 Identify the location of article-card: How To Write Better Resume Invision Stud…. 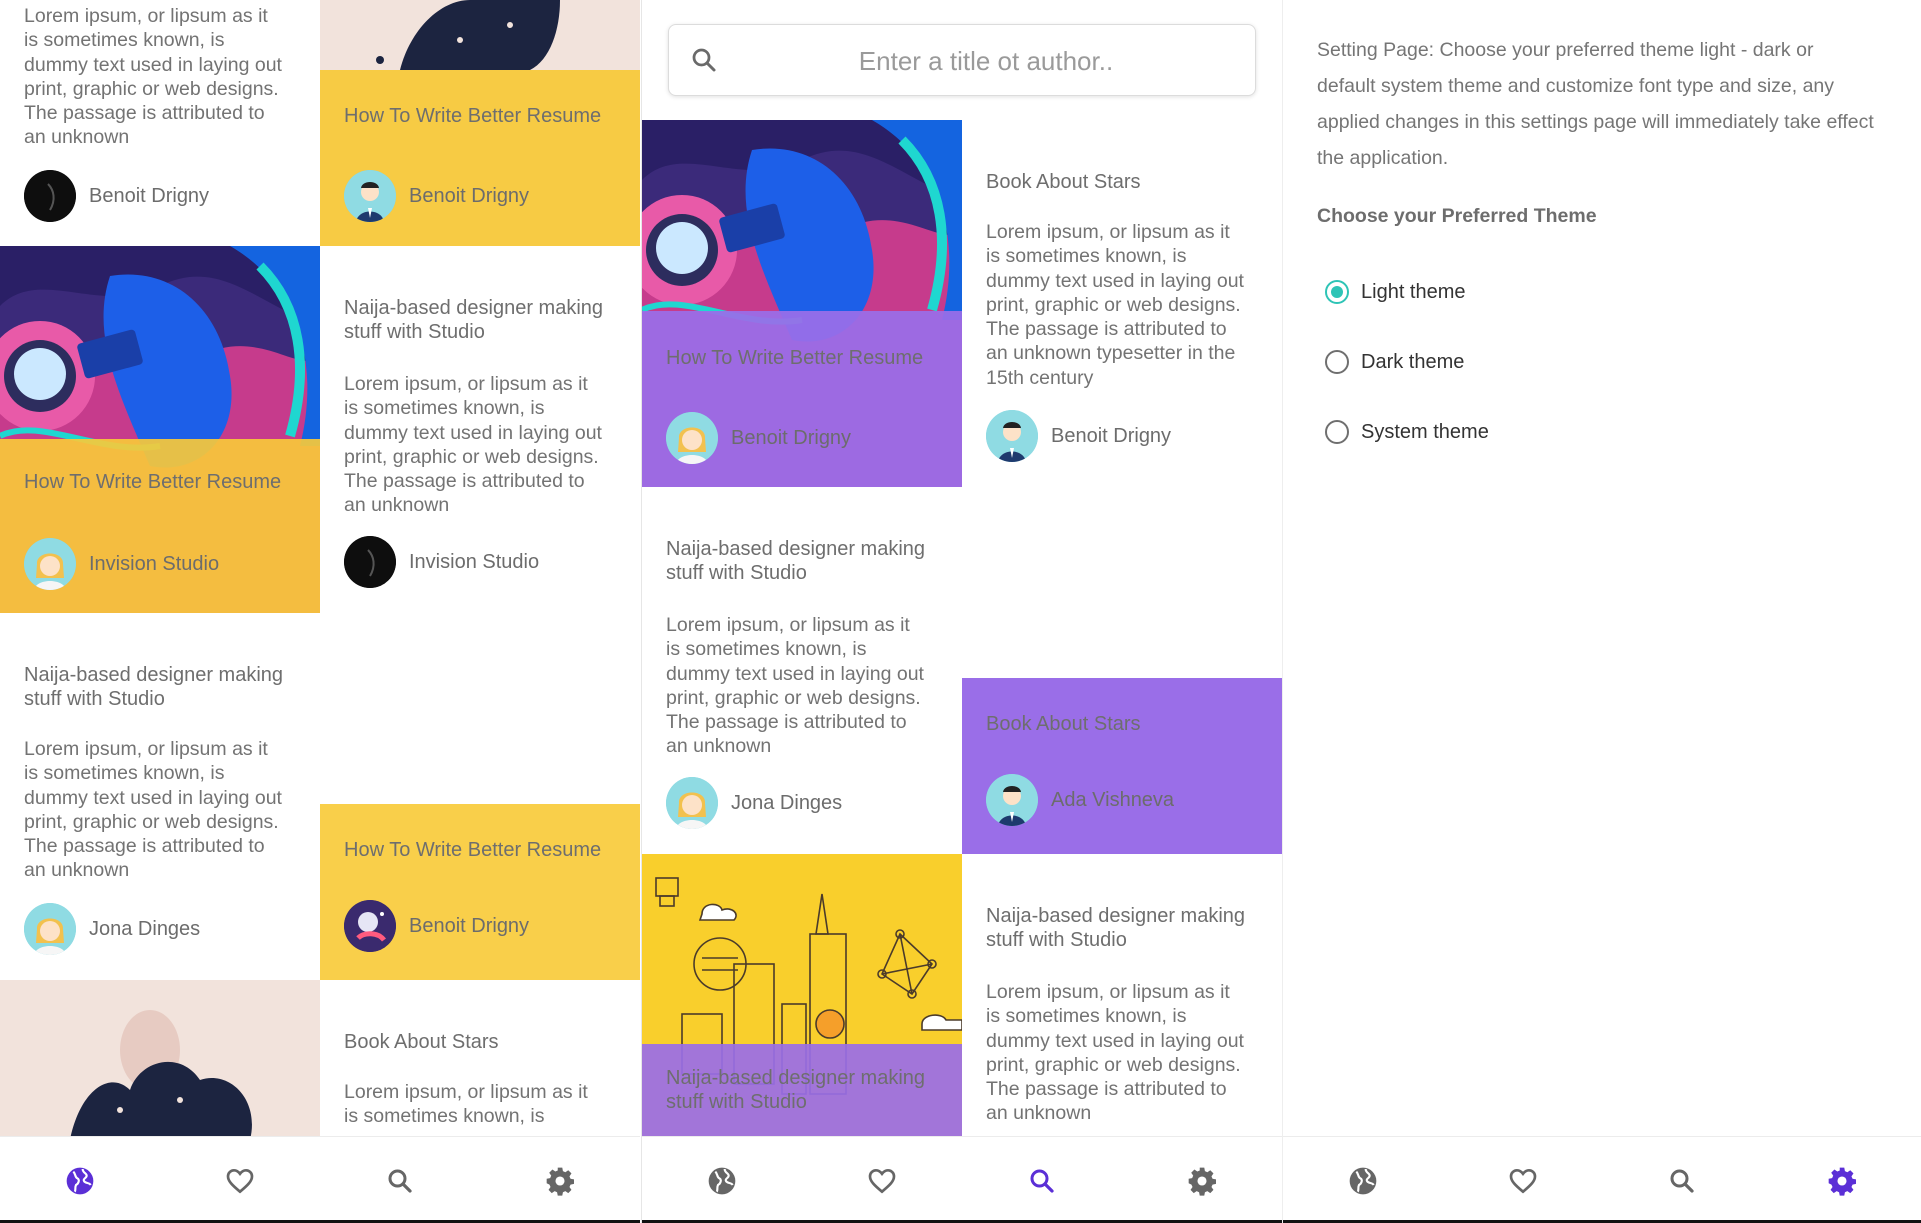
(160, 429).